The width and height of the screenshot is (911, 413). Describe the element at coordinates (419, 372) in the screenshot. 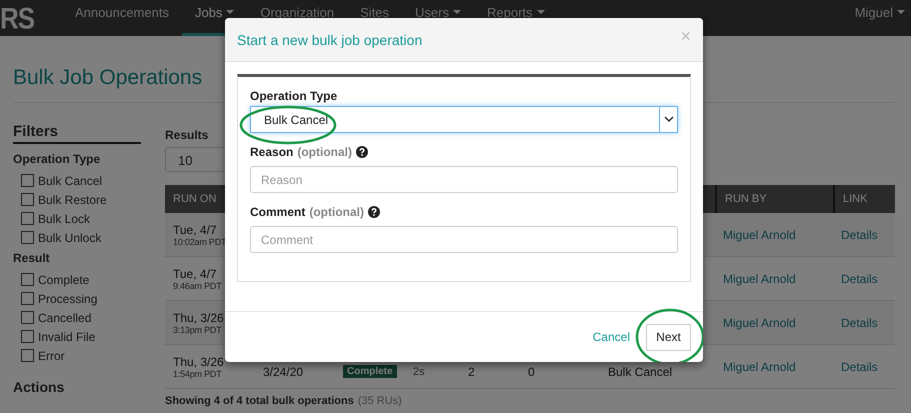

I see `table-cell: 2s` at that location.